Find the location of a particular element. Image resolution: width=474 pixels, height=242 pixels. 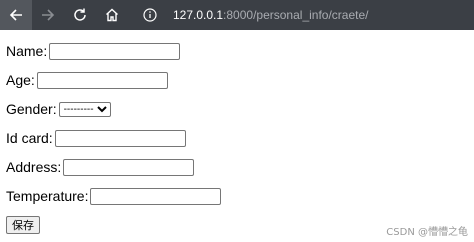

gender-row: Gender: --------- is located at coordinates (113, 109).